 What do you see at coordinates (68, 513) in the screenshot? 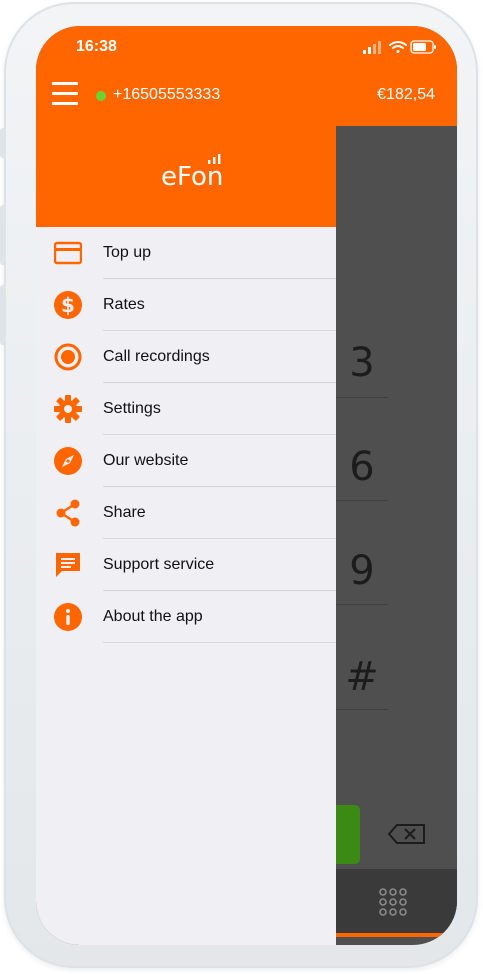
I see `share-icon` at bounding box center [68, 513].